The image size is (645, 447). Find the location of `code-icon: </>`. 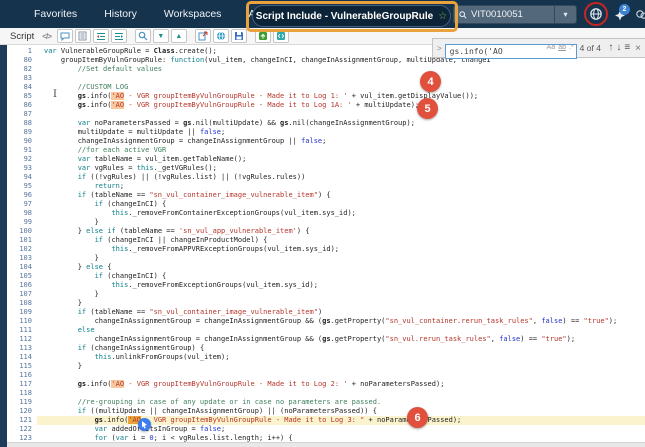

code-icon: </> is located at coordinates (47, 36).